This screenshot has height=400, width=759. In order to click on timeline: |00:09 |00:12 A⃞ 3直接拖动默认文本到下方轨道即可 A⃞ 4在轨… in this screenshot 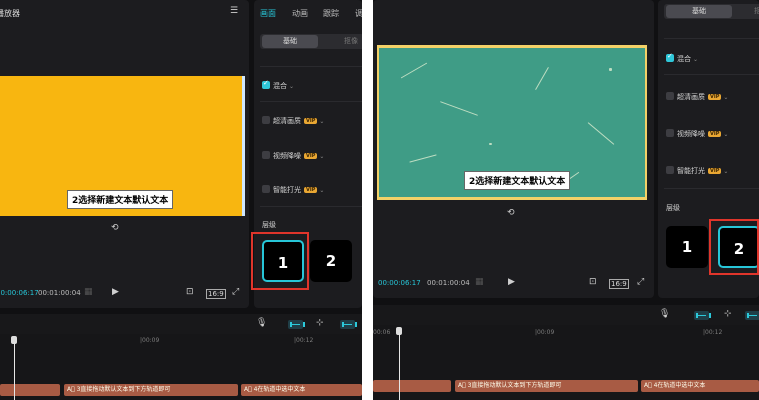, I will do `click(181, 367)`.